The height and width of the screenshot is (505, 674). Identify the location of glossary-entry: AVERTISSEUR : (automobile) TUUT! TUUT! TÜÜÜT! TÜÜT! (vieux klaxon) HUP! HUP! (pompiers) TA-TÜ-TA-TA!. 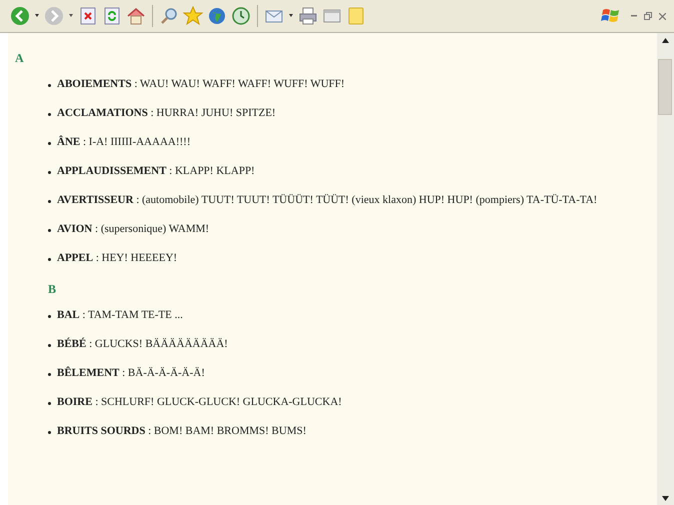
(327, 200).